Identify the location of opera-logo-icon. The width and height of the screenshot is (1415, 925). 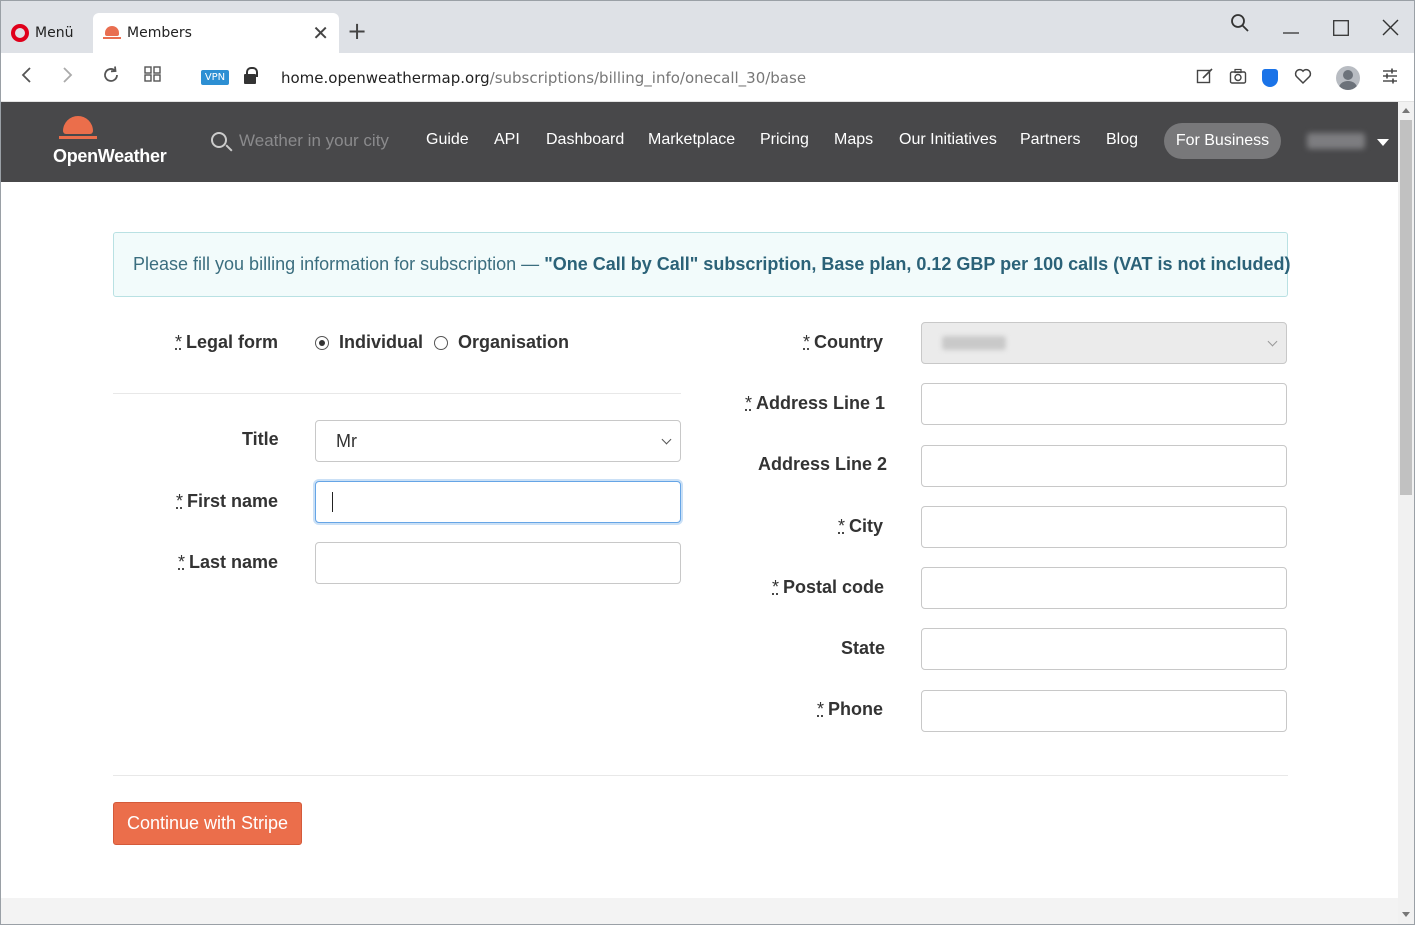
(20, 33).